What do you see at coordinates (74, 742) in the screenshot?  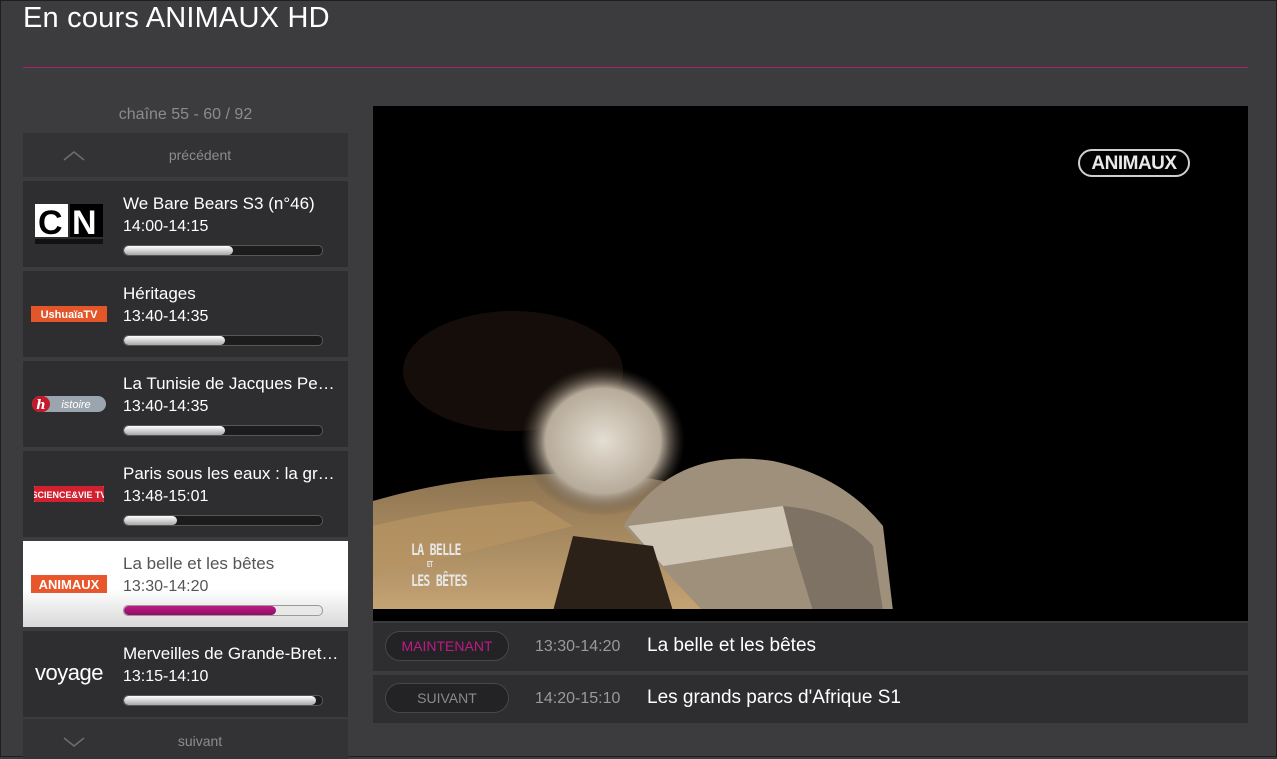 I see `chevron-down-icon` at bounding box center [74, 742].